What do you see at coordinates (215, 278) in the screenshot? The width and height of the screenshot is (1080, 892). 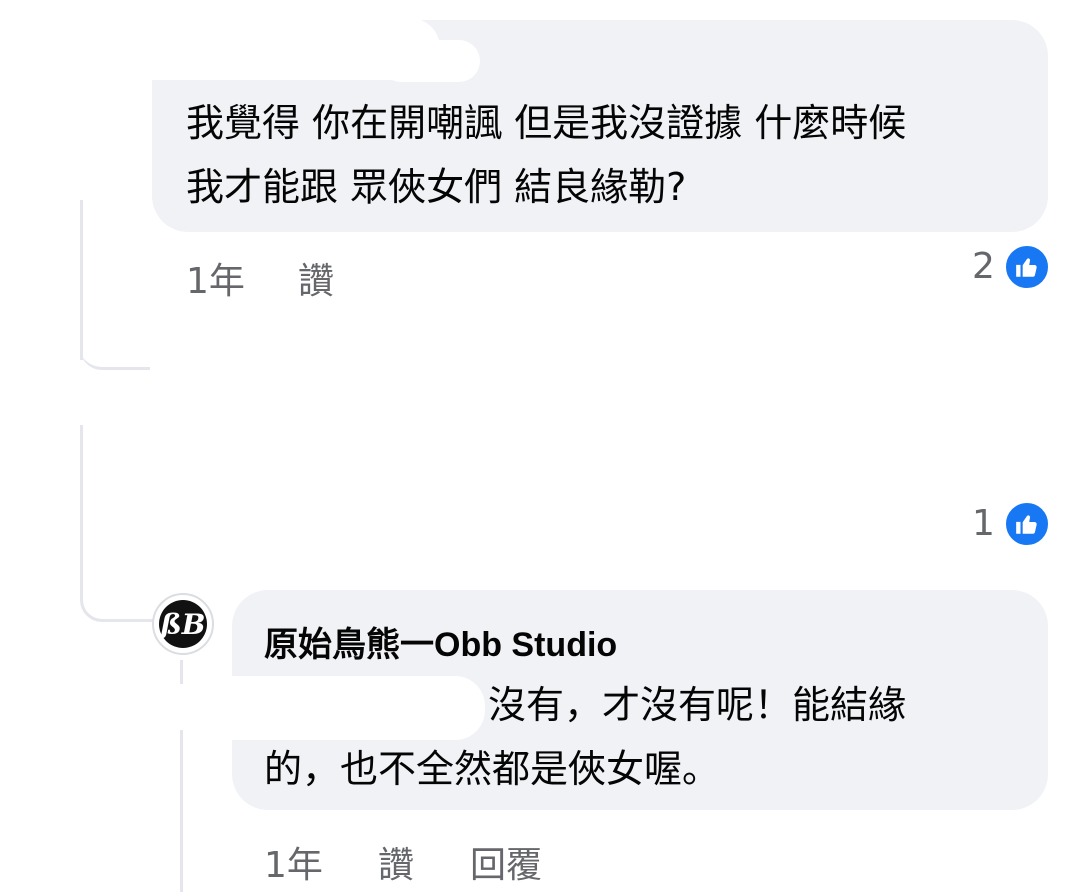 I see `comment-timestamp: 1年` at bounding box center [215, 278].